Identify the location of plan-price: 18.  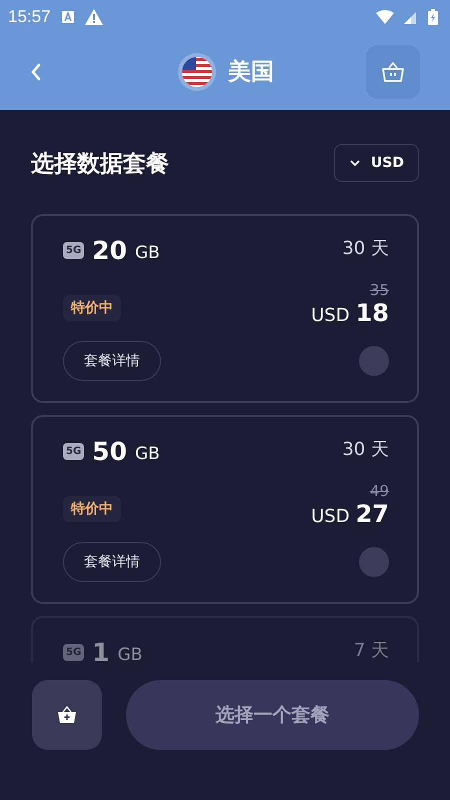
(372, 313).